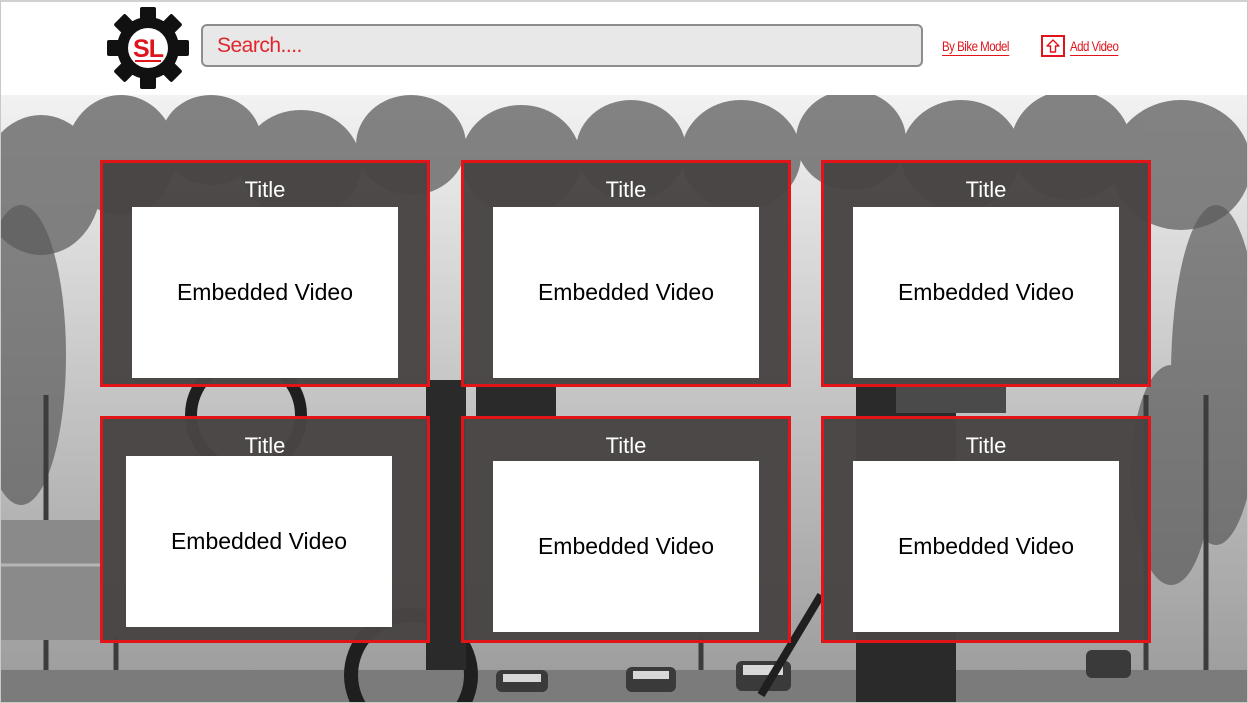 This screenshot has height=703, width=1248. I want to click on logo: SL, so click(148, 48).